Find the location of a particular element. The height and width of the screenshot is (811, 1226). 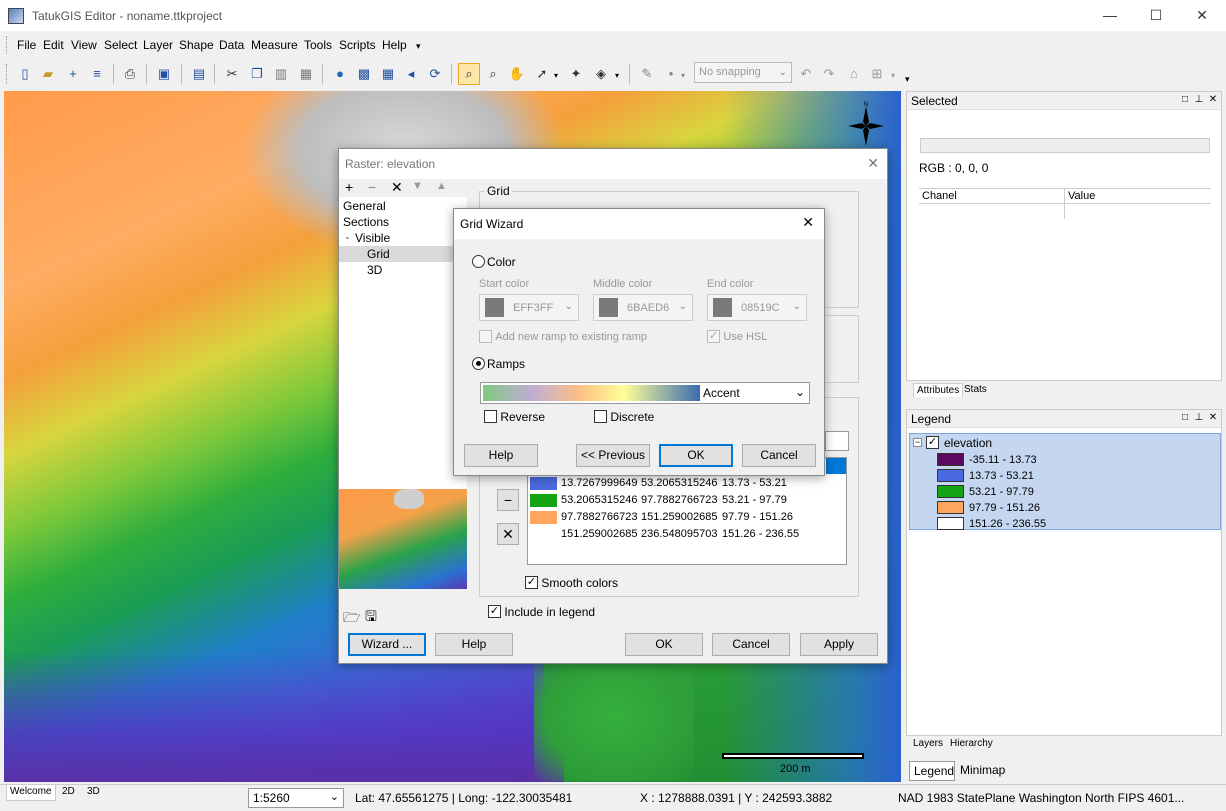

wizard-cancel-button: Cancel is located at coordinates (779, 455).